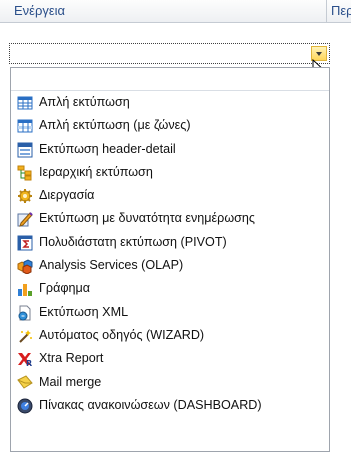 The image size is (351, 455). What do you see at coordinates (170, 382) in the screenshot?
I see `menu-item-mail-merge: Mail merge` at bounding box center [170, 382].